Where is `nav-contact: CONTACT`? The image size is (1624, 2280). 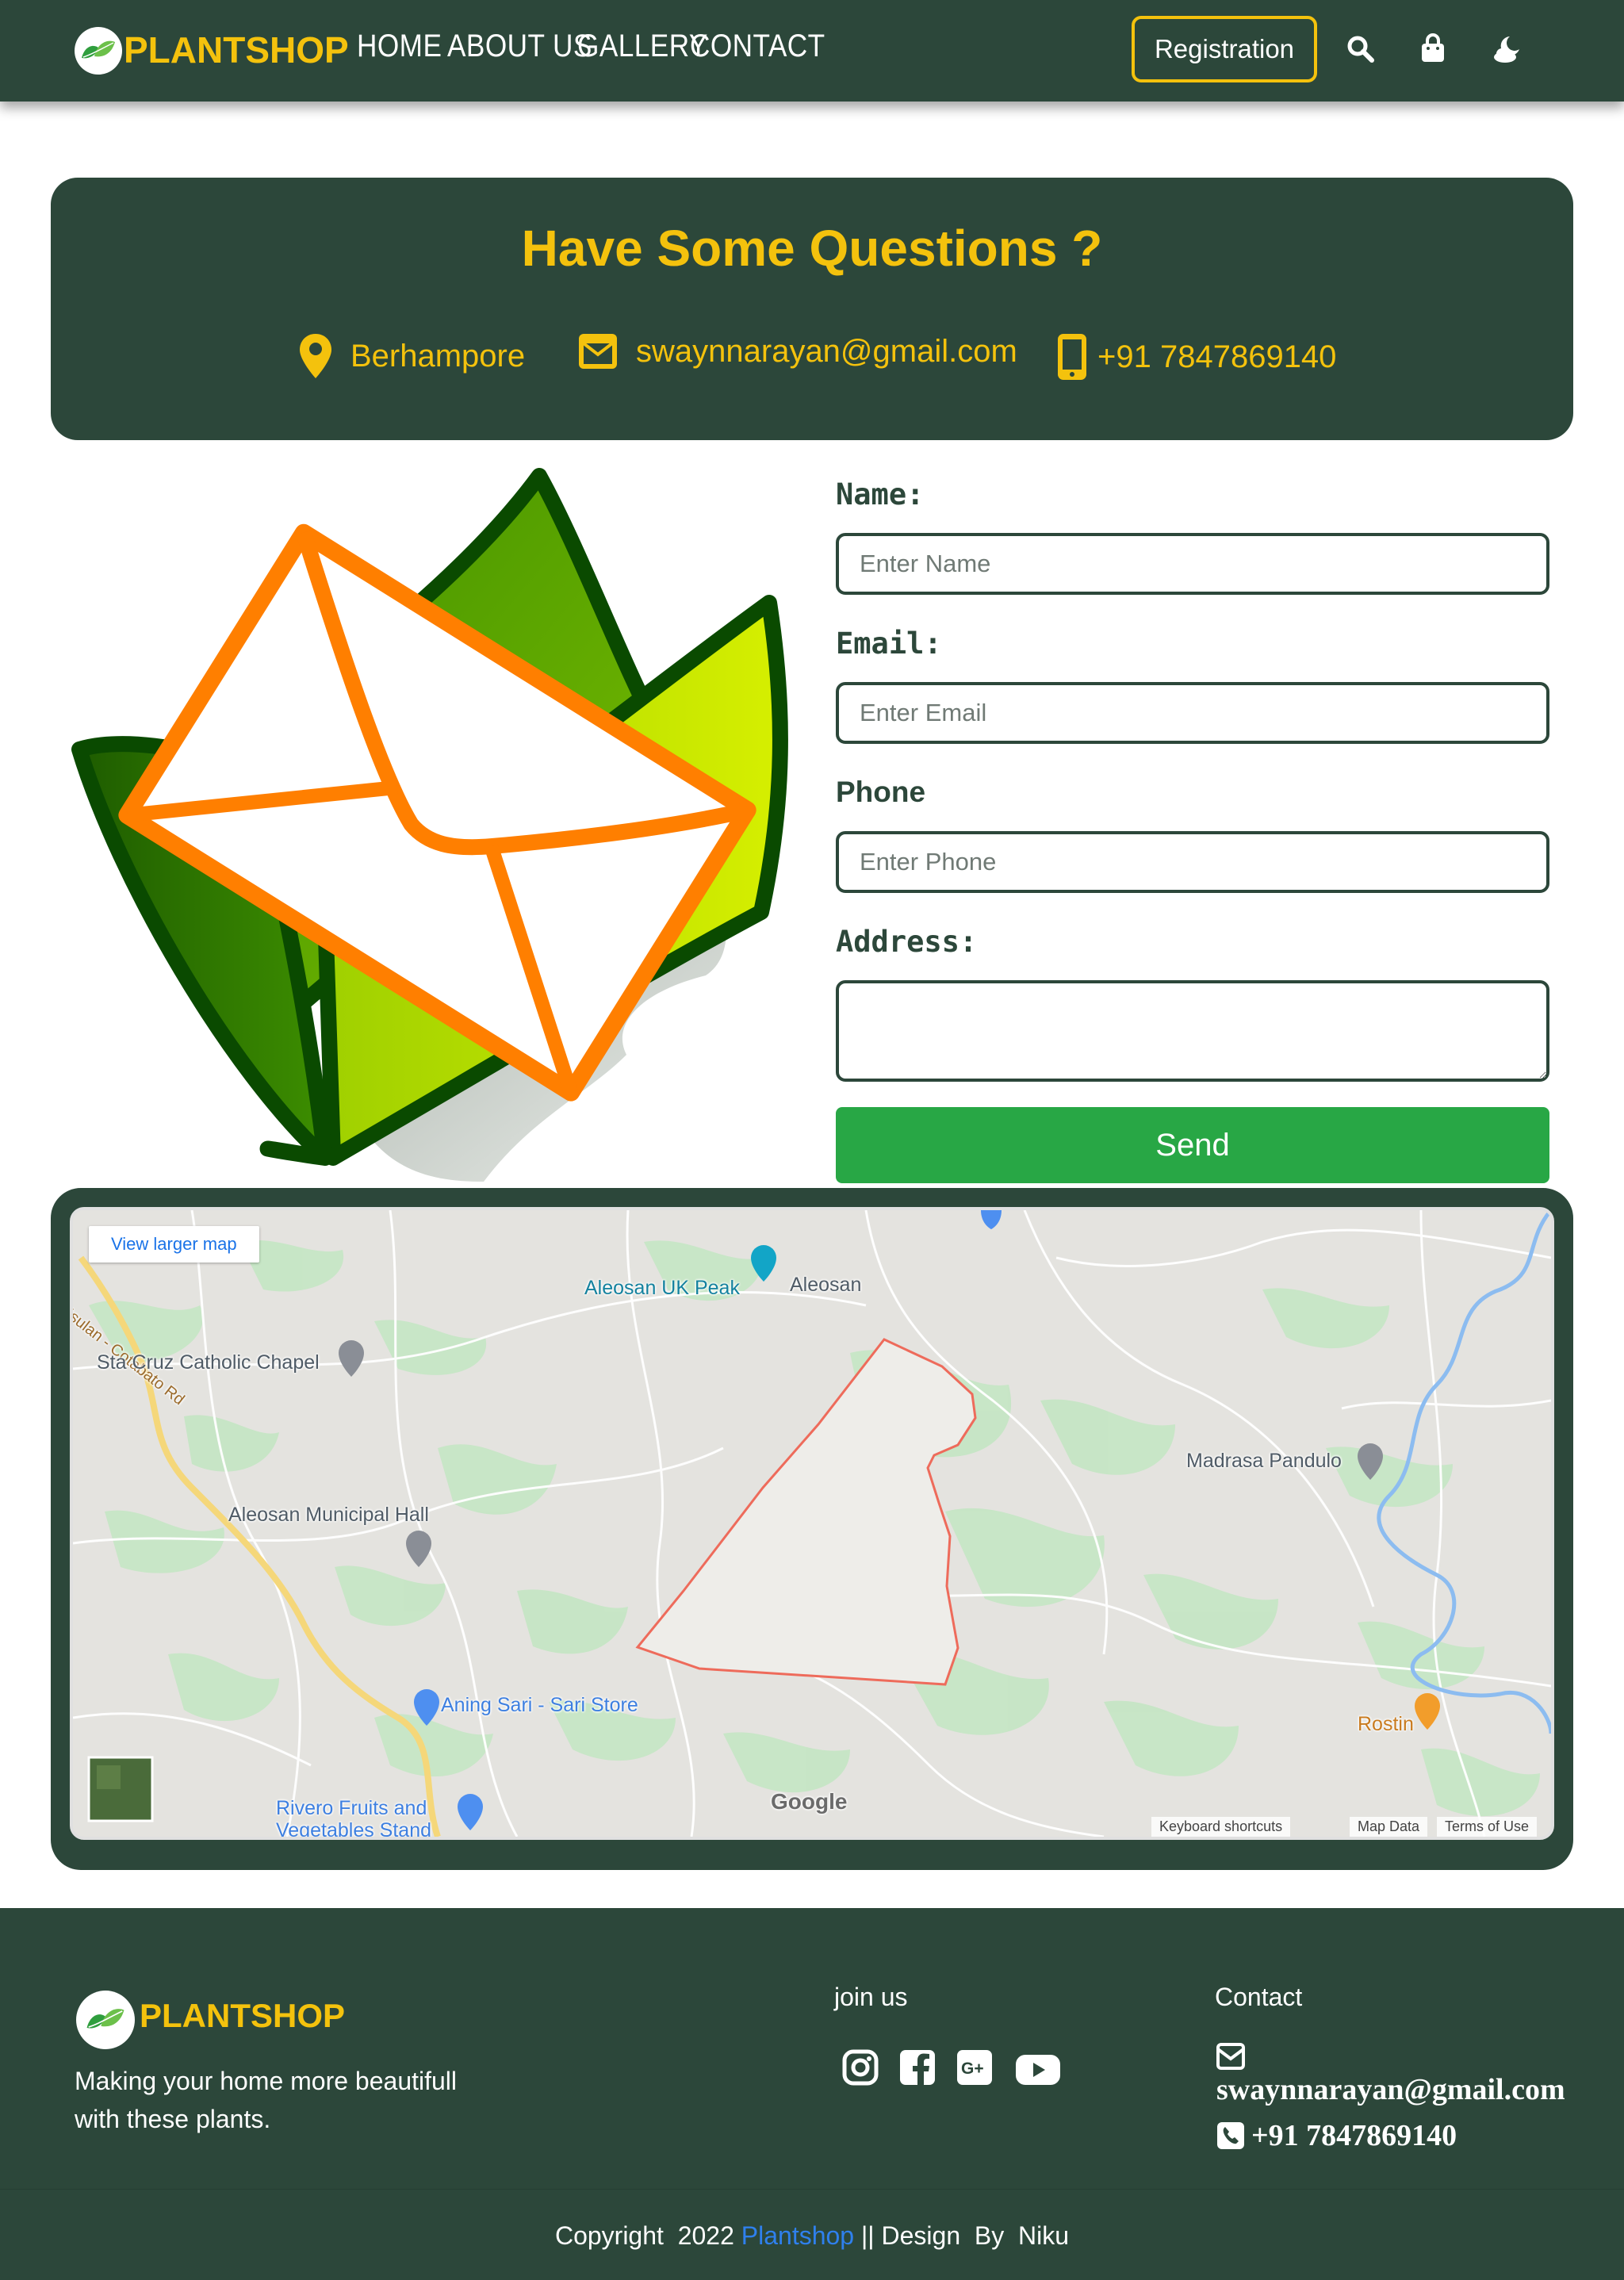
nav-contact: CONTACT is located at coordinates (757, 46).